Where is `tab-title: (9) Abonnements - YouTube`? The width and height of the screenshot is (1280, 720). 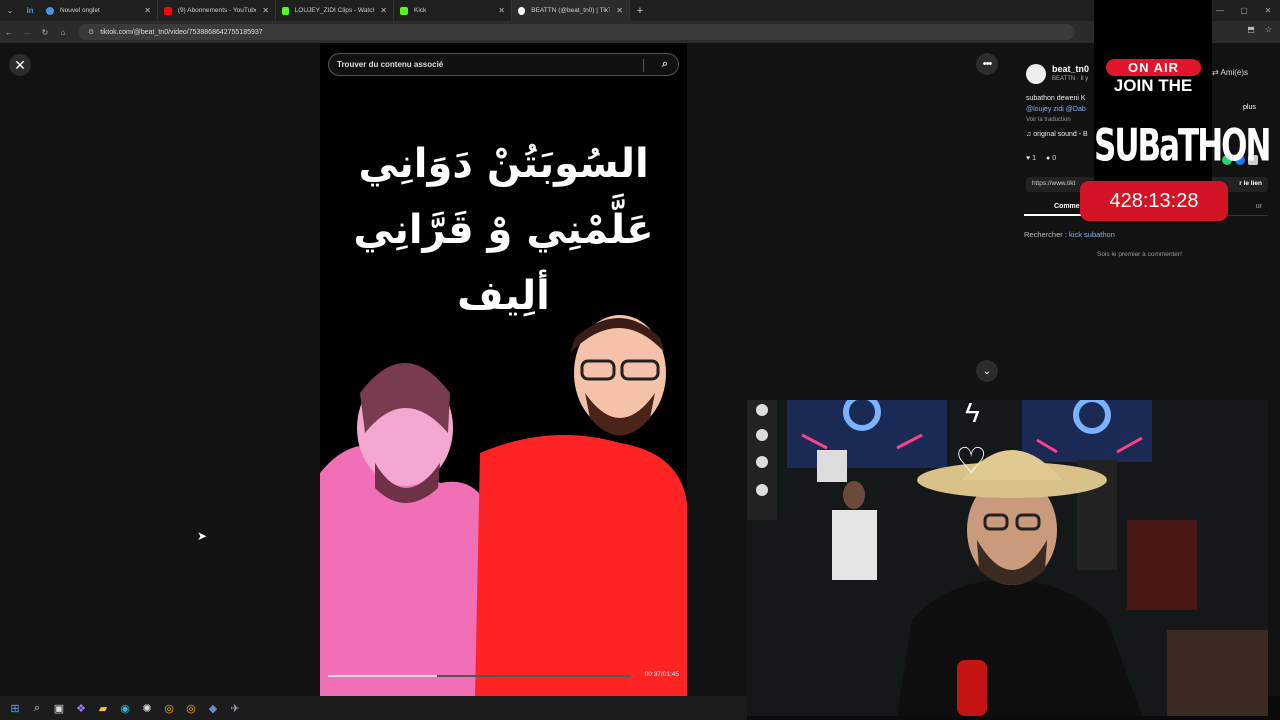 tab-title: (9) Abonnements - YouTube is located at coordinates (217, 10).